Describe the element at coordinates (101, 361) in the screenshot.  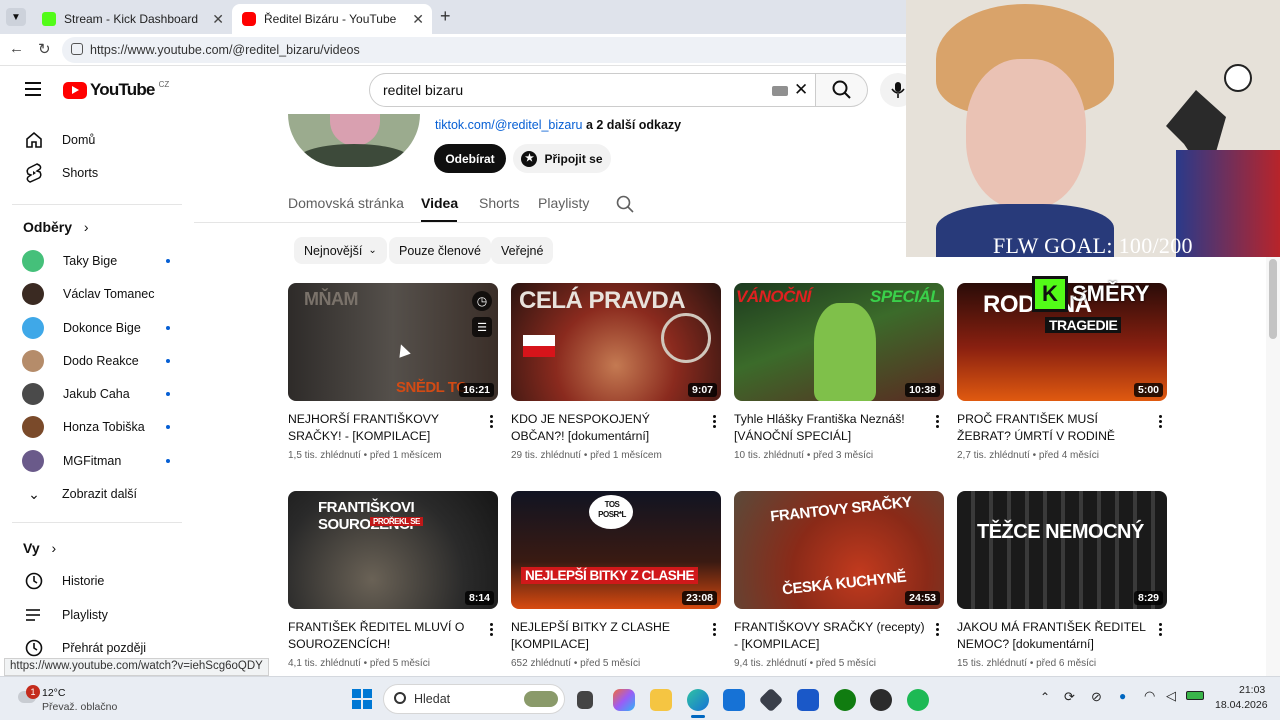
I see `sidebar-item-label: Dodo Reakce` at that location.